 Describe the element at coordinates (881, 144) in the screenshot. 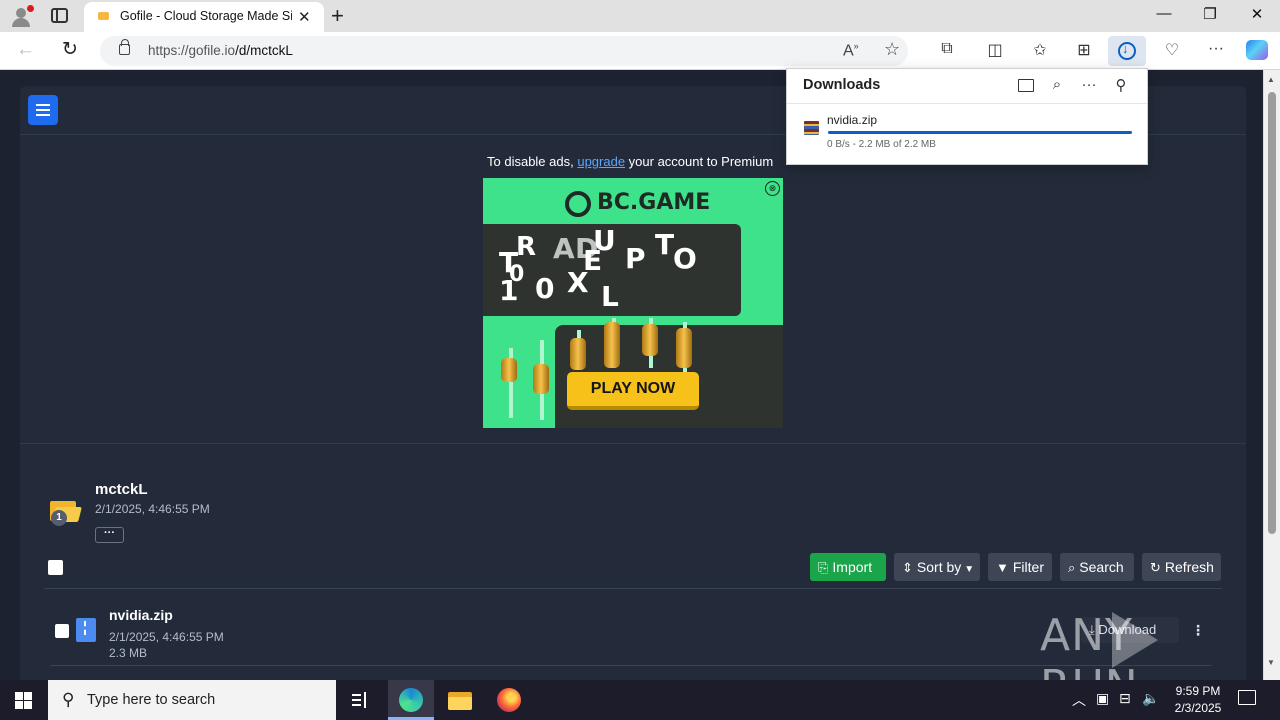

I see `download-status: 0 B/s - 2.2 MB of 2.2 MB` at that location.